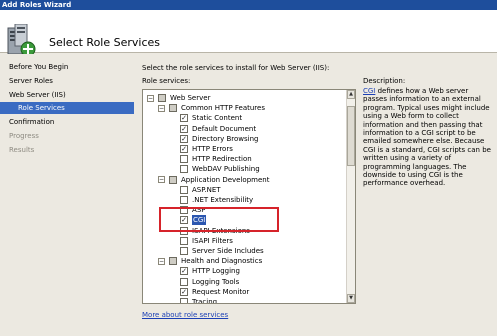 This screenshot has height=336, width=497. I want to click on tree-row: ✓ Request Monitor, so click(245, 292).